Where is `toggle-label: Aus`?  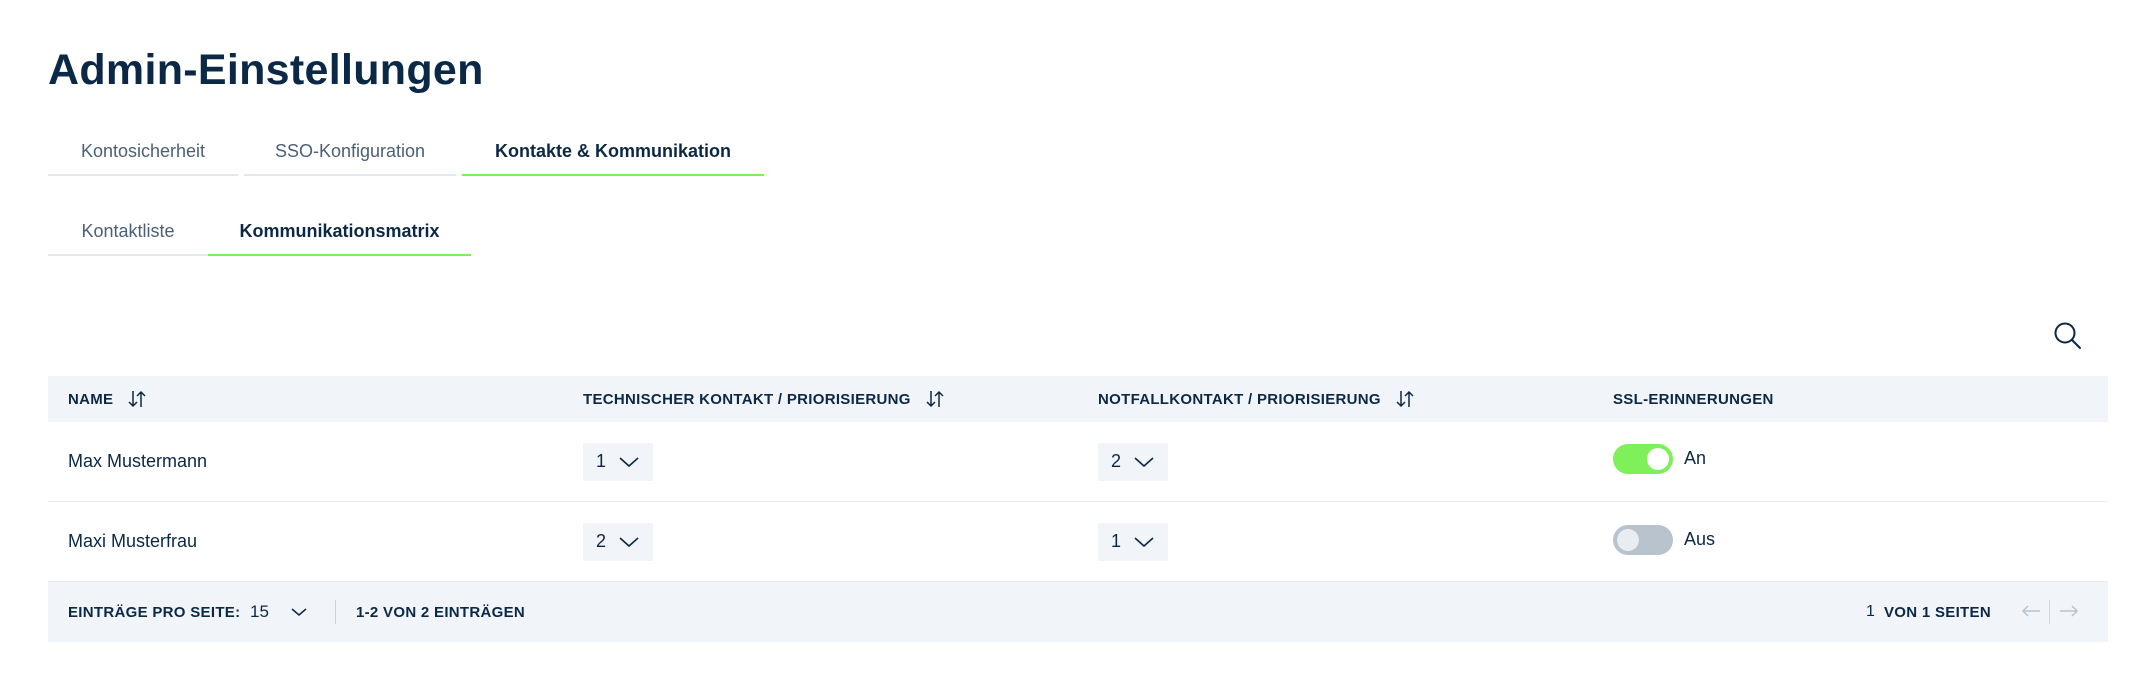 toggle-label: Aus is located at coordinates (1700, 539).